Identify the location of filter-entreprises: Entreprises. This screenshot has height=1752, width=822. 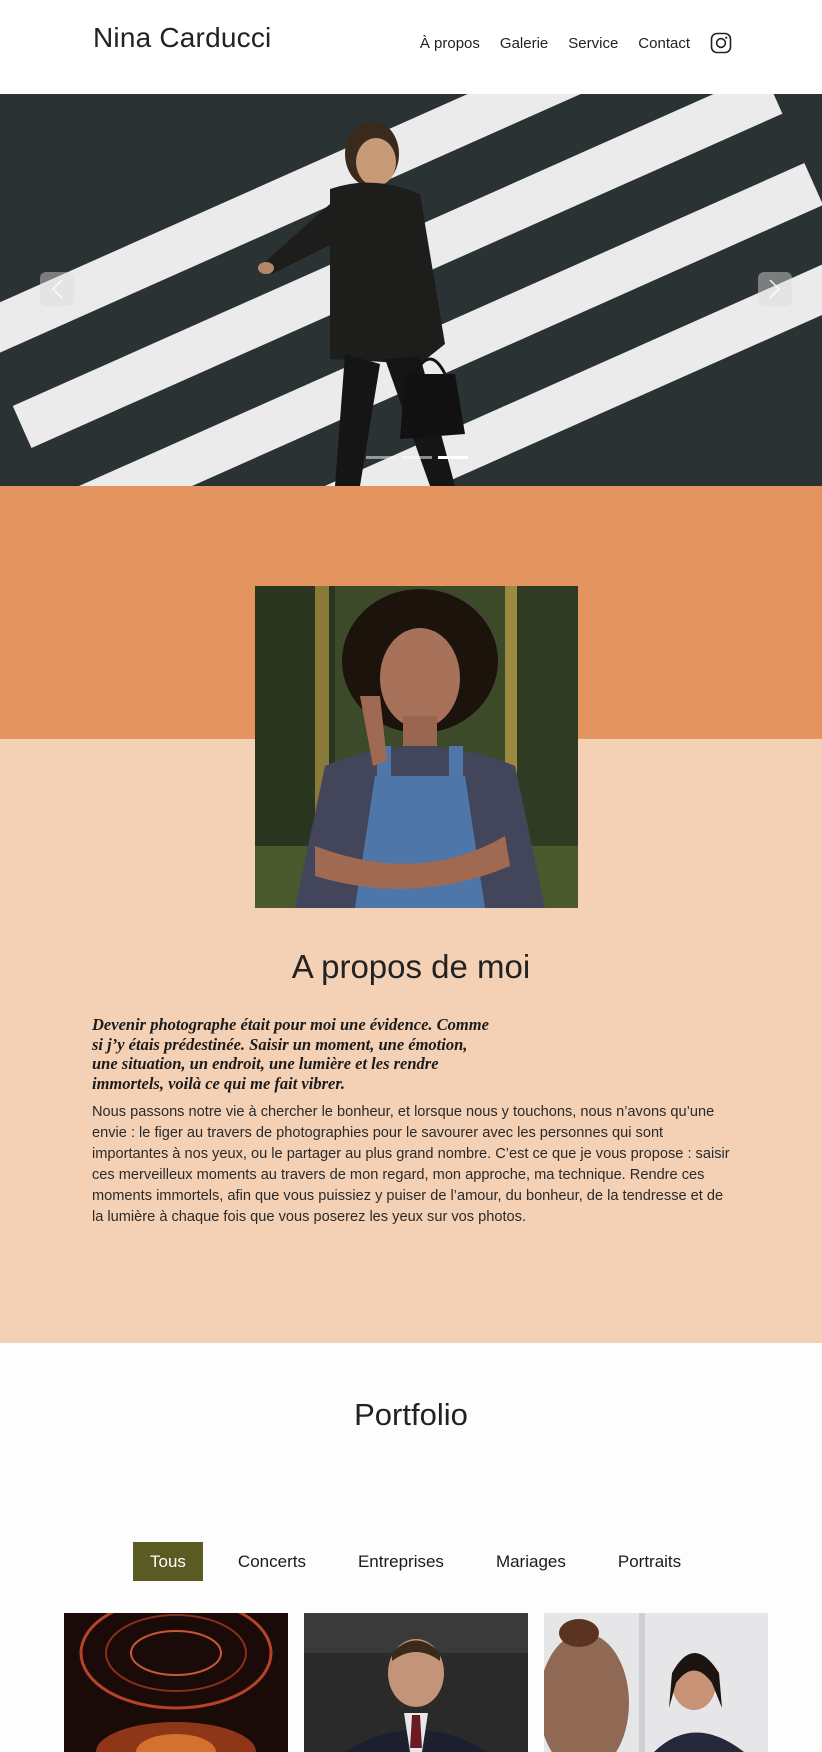
(401, 1561).